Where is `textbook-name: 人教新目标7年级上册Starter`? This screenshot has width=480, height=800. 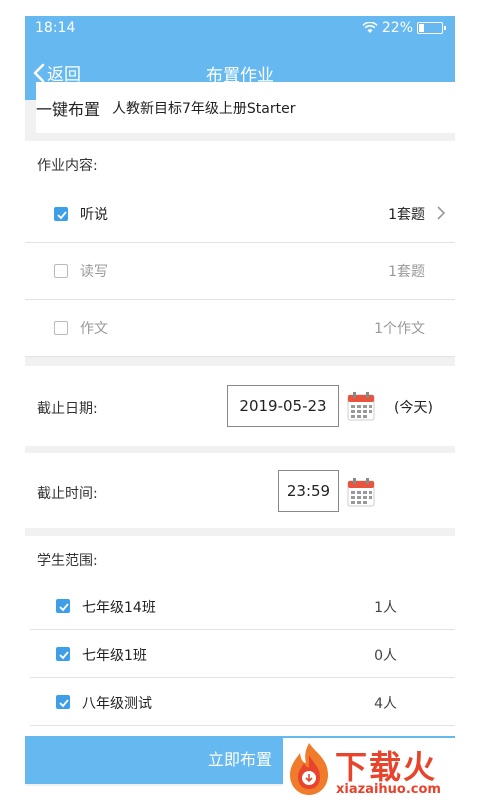
textbook-name: 人教新目标7年级上册Starter is located at coordinates (204, 108).